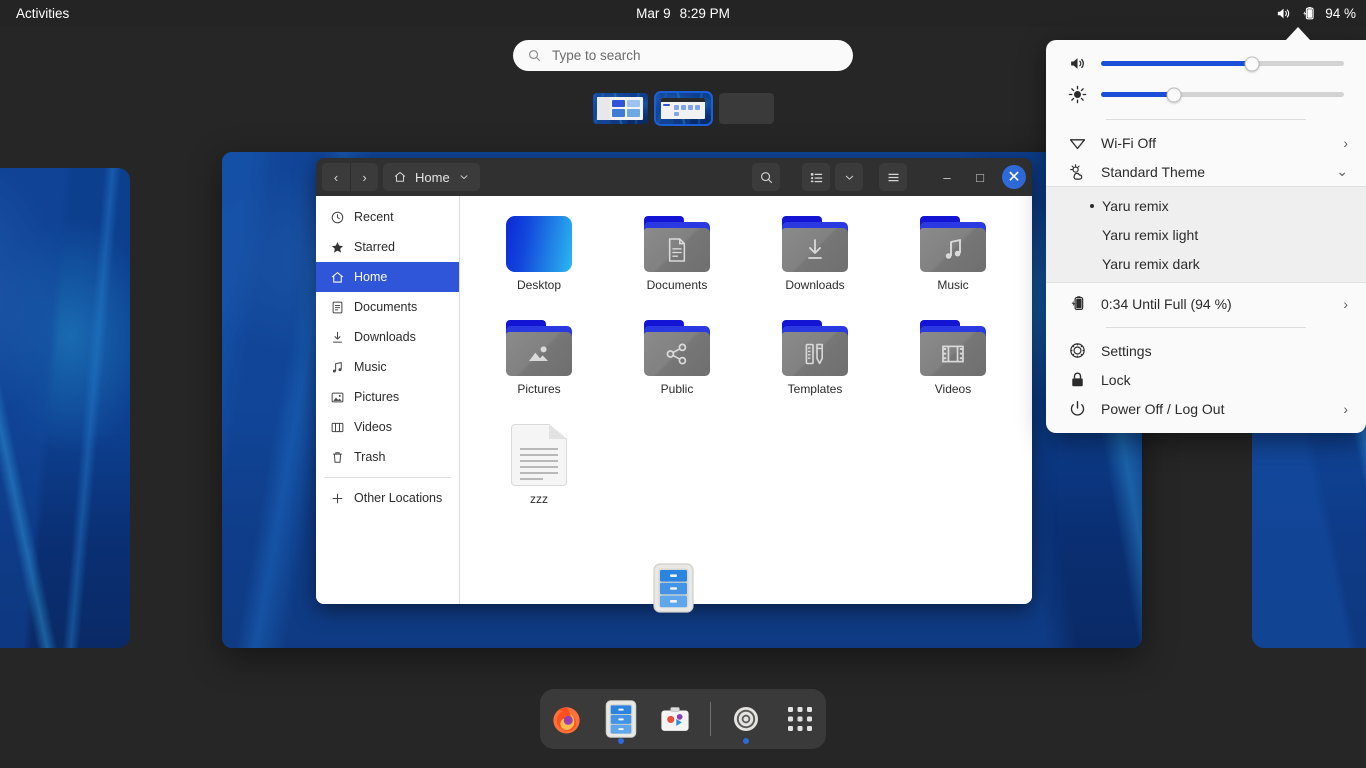 The height and width of the screenshot is (768, 1366). I want to click on wallpaper-left, so click(65, 408).